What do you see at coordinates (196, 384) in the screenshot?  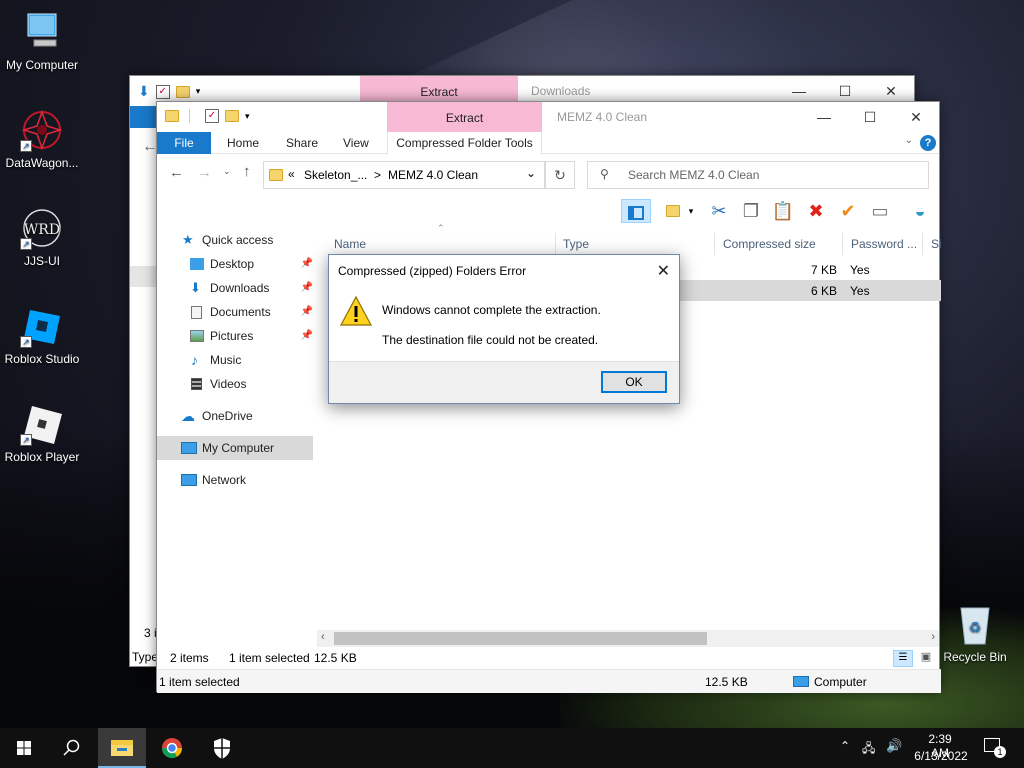 I see `film-icon` at bounding box center [196, 384].